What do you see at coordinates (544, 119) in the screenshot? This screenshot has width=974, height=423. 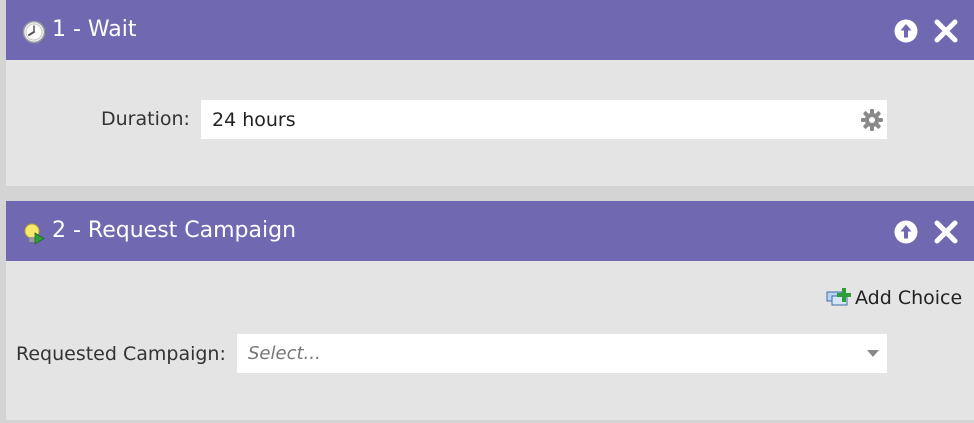 I see `duration-field: 24 hours` at bounding box center [544, 119].